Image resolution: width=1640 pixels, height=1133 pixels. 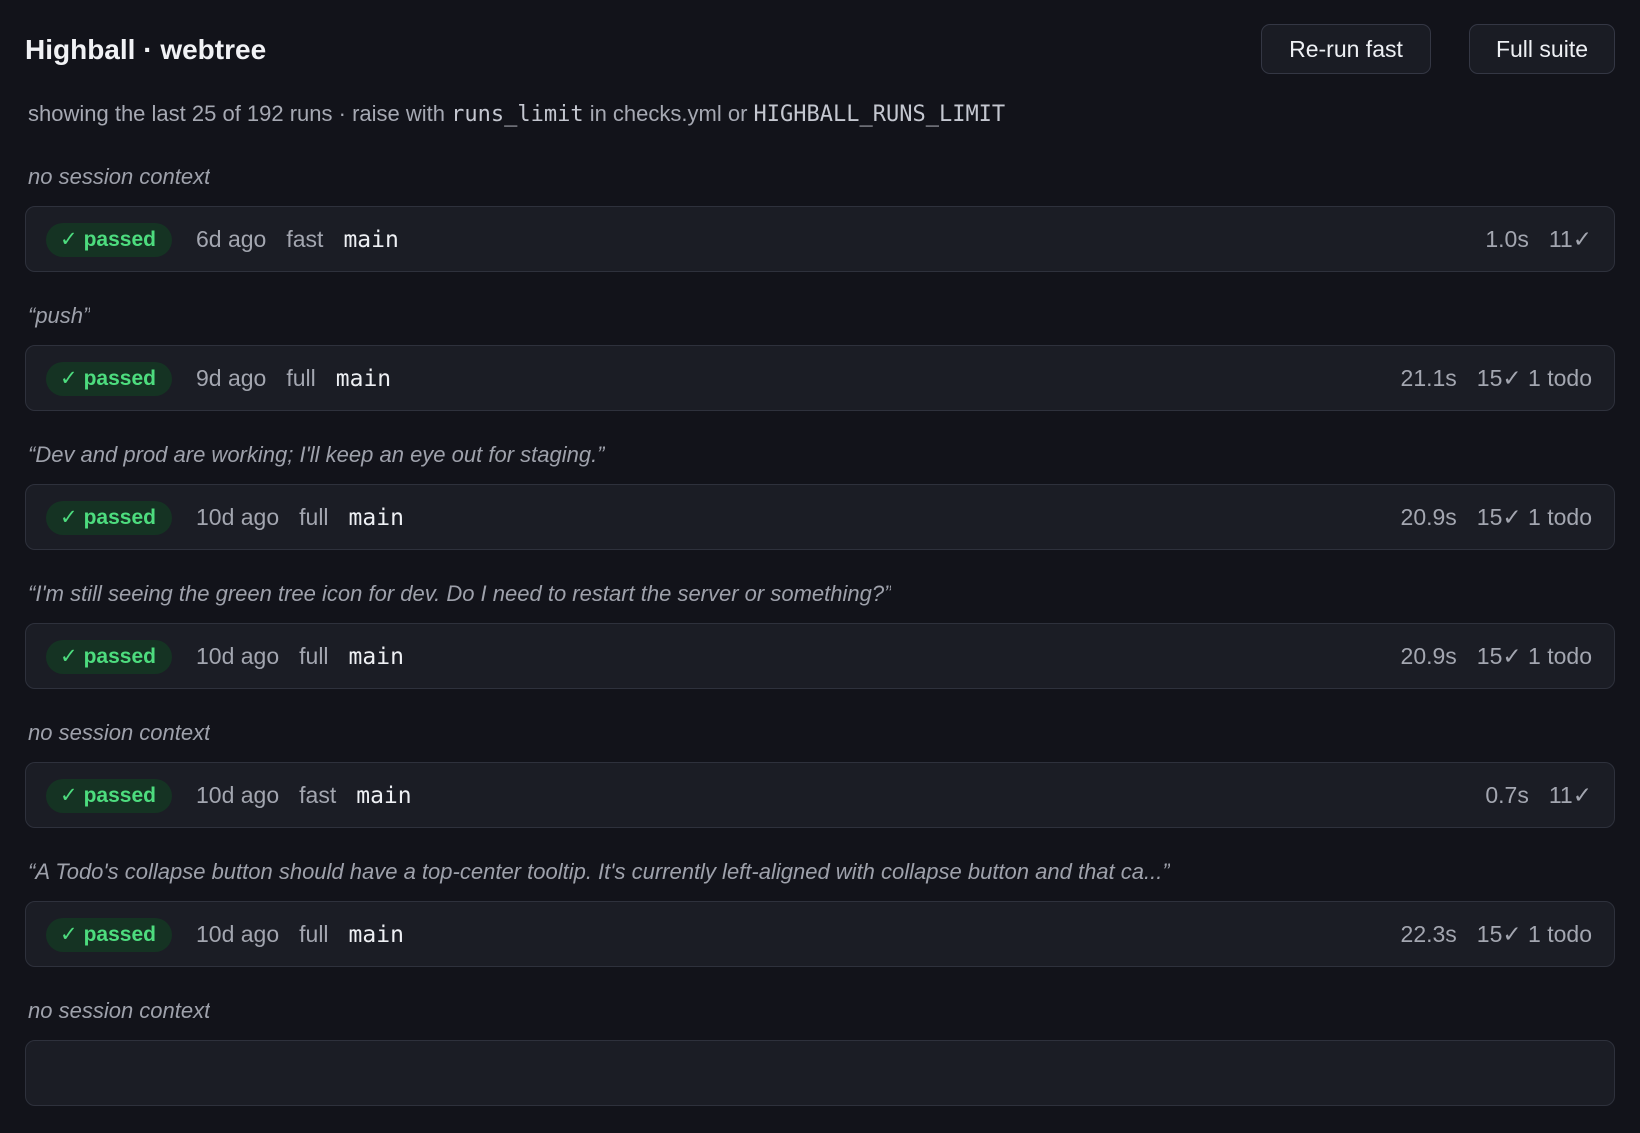 I want to click on run-stats: 22.3s 15✓ 1 todo, so click(x=1496, y=934).